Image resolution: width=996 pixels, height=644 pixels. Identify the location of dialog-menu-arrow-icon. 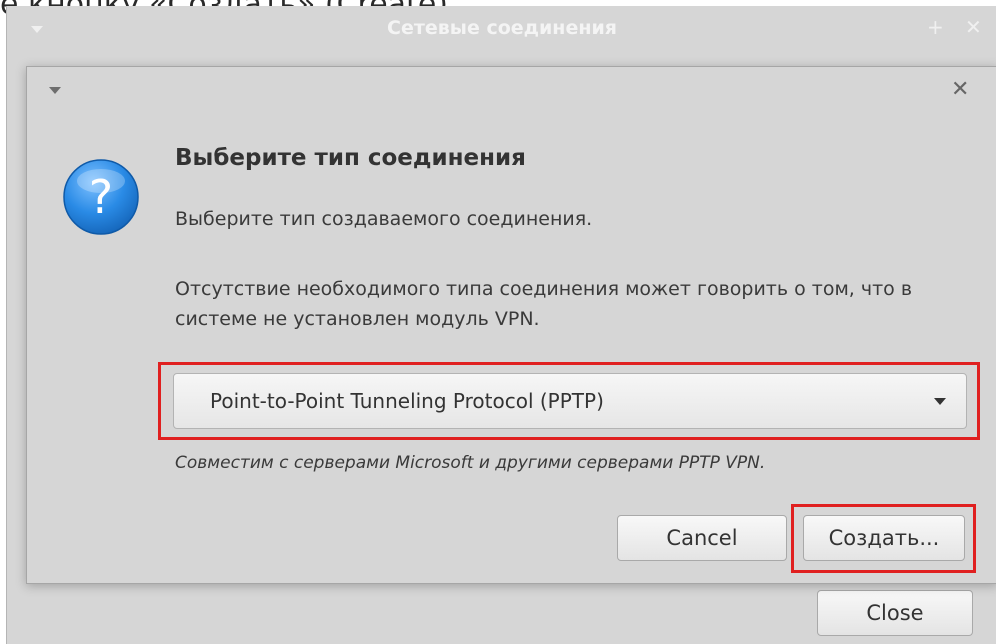
(55, 90).